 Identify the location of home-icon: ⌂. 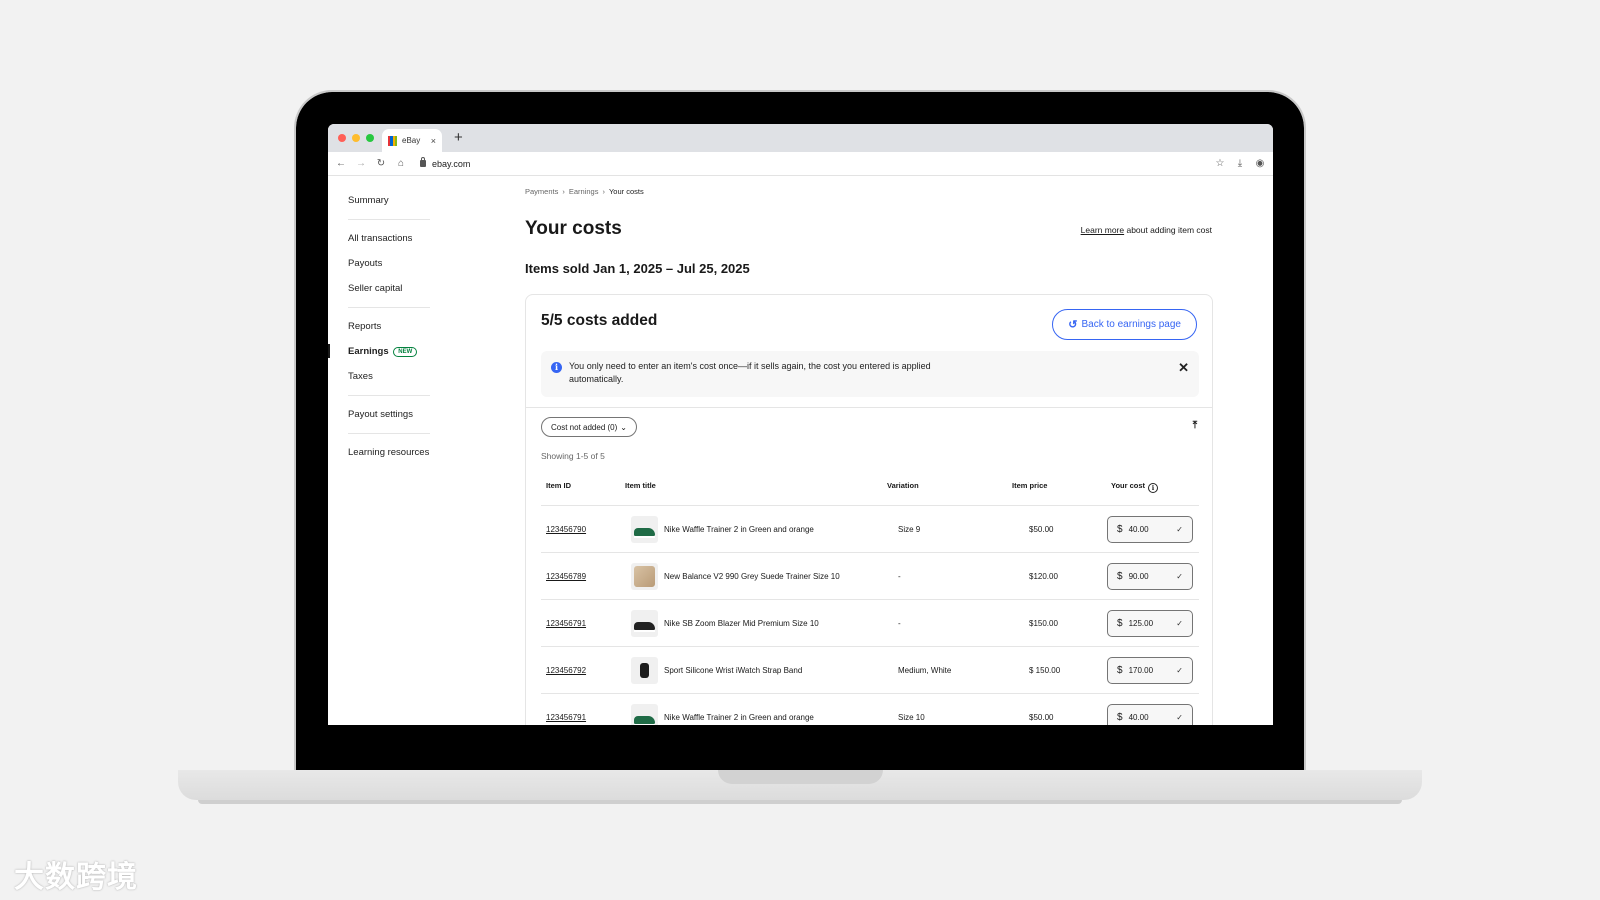
(401, 163).